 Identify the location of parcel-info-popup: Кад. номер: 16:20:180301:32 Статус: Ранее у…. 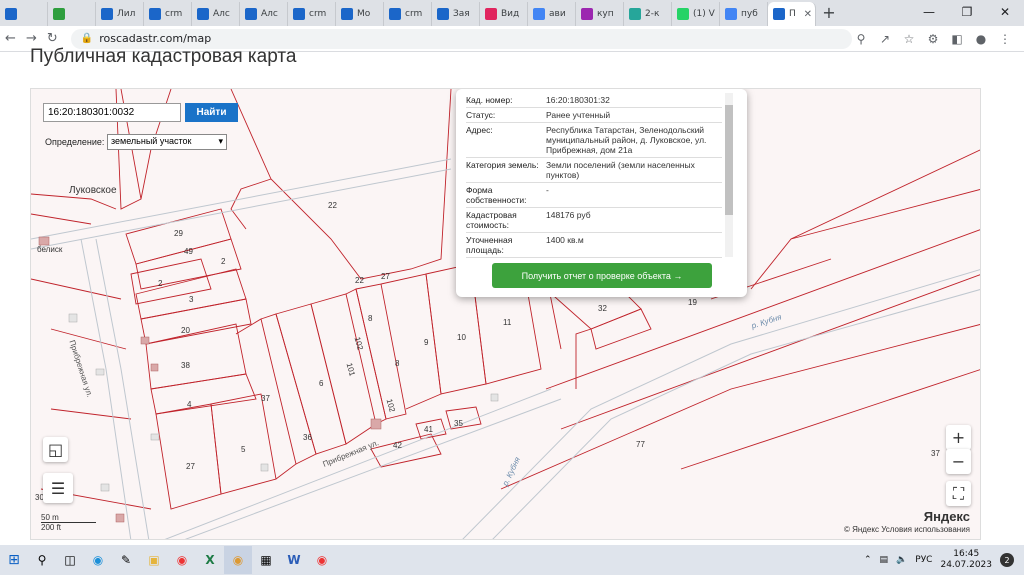
(601, 193).